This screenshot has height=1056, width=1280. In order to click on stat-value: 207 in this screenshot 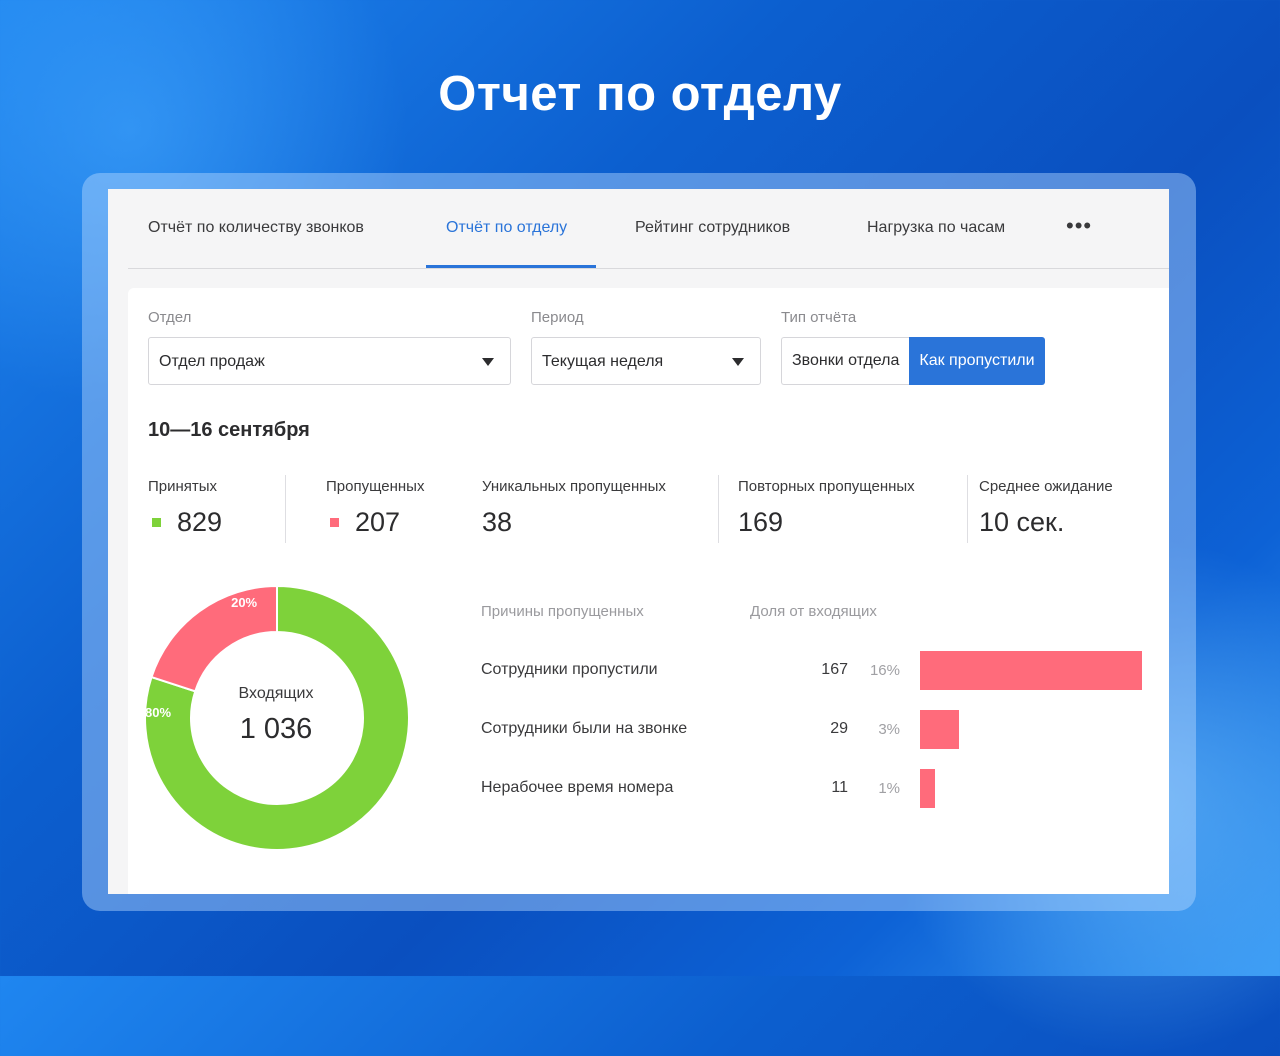, I will do `click(378, 522)`.